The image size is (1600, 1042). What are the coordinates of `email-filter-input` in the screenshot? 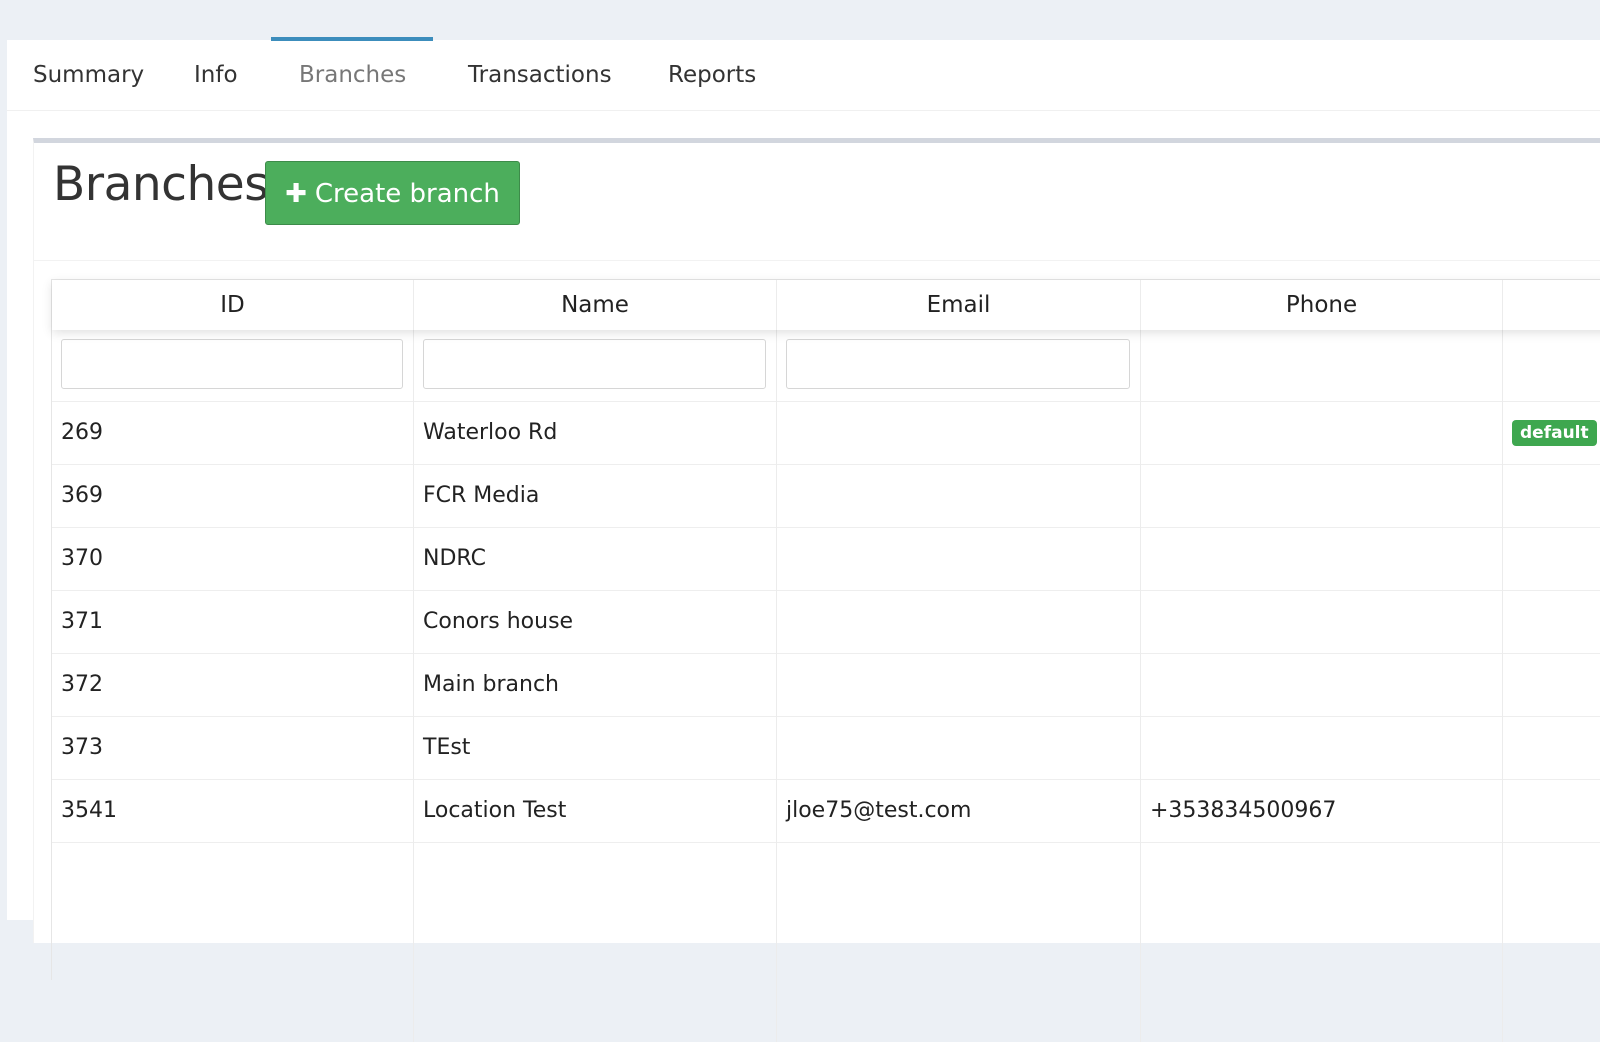 It's located at (958, 364).